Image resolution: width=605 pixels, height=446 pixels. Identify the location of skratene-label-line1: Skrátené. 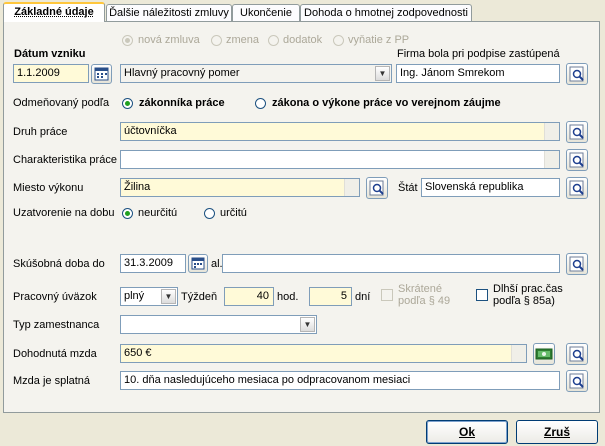
(420, 289).